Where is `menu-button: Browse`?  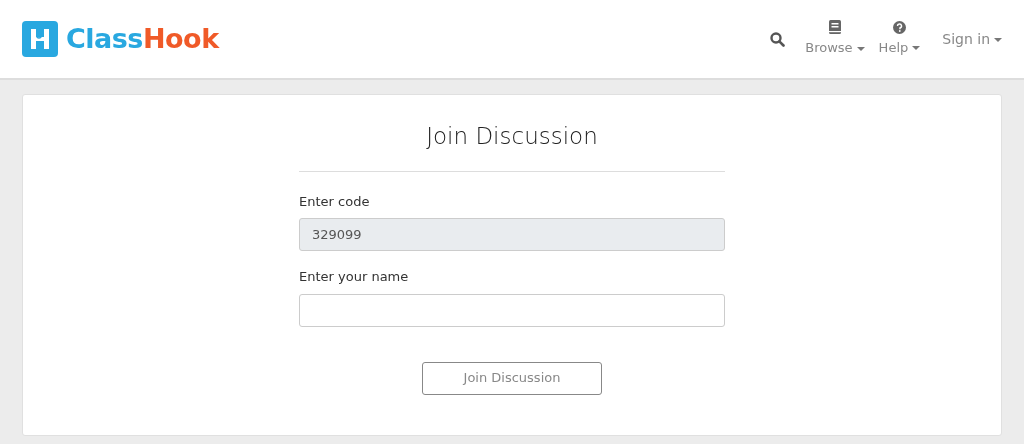 menu-button: Browse is located at coordinates (835, 48).